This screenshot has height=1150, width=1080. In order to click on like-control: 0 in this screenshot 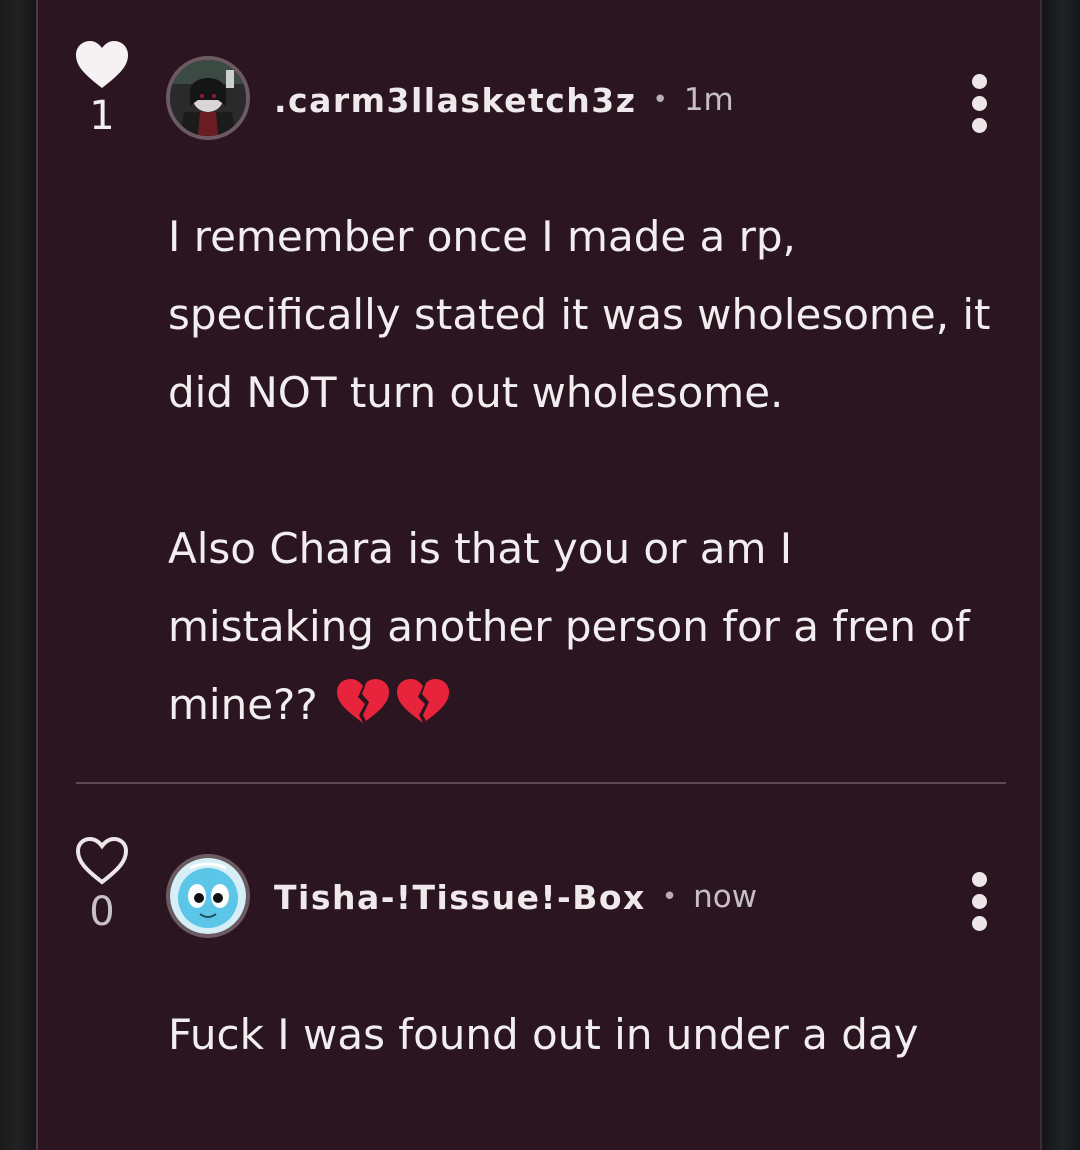, I will do `click(102, 885)`.